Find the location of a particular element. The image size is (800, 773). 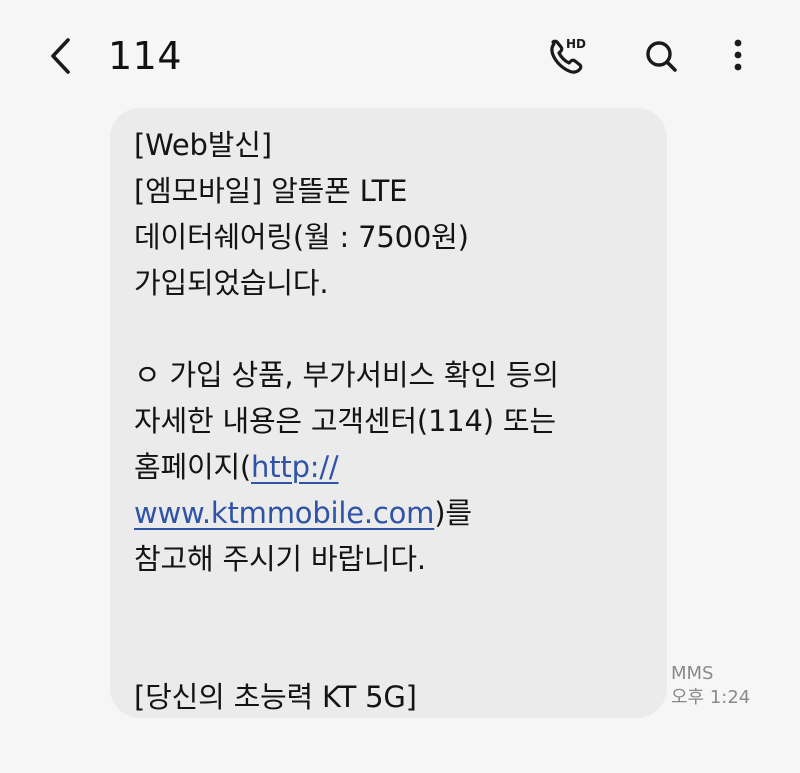

message-meta: MMS 오후 1:24 is located at coordinates (710, 686).